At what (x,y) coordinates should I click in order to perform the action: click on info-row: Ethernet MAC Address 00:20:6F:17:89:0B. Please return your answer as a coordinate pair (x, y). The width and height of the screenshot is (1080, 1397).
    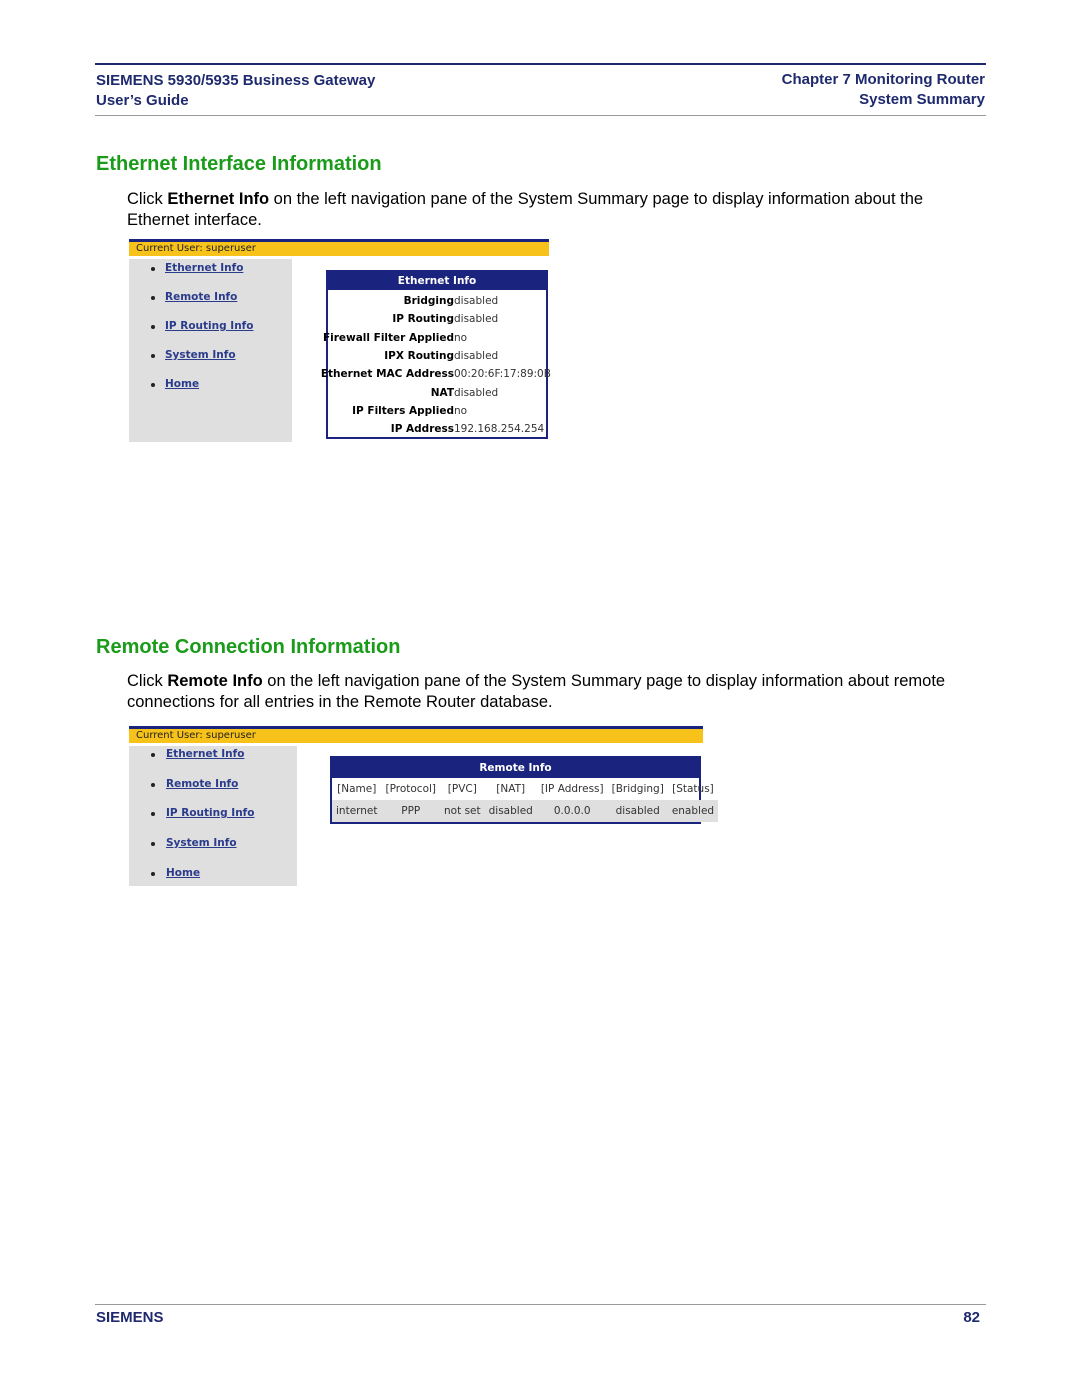
    Looking at the image, I should click on (436, 374).